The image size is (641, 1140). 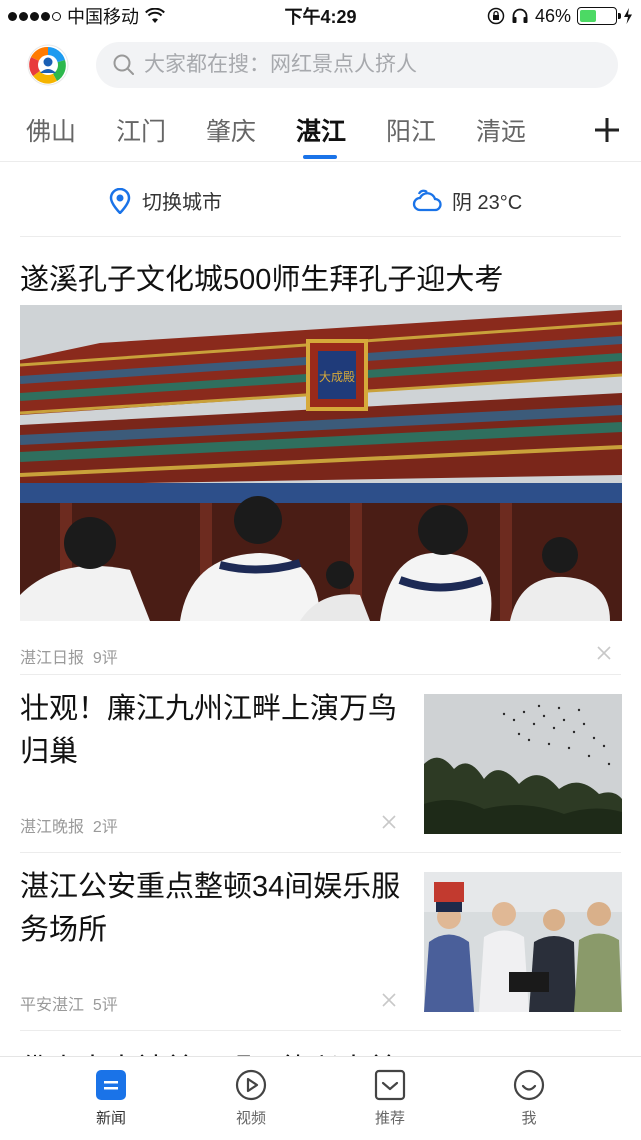 I want to click on charging-bolt-icon, so click(x=628, y=16).